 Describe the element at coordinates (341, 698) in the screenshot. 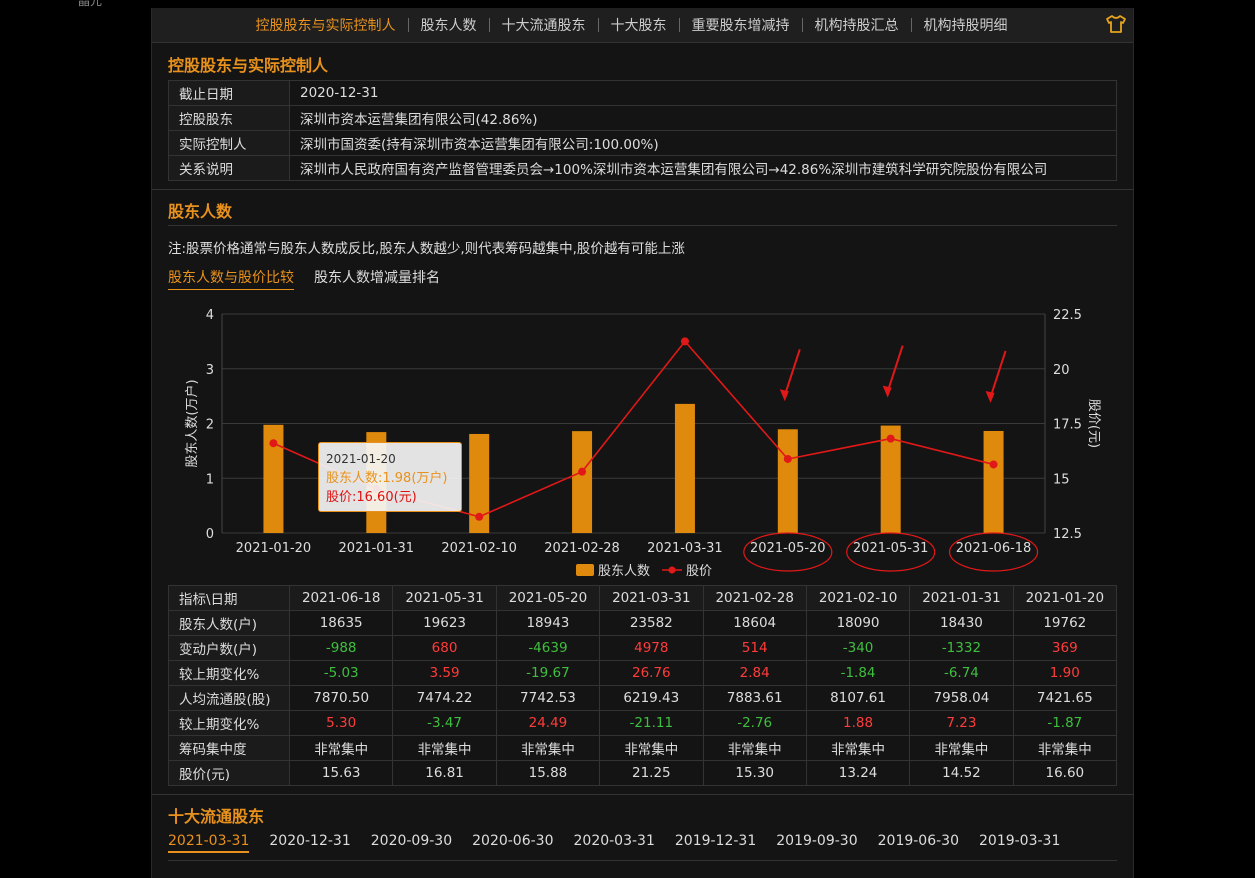

I see `table-cell: 7870.50` at that location.